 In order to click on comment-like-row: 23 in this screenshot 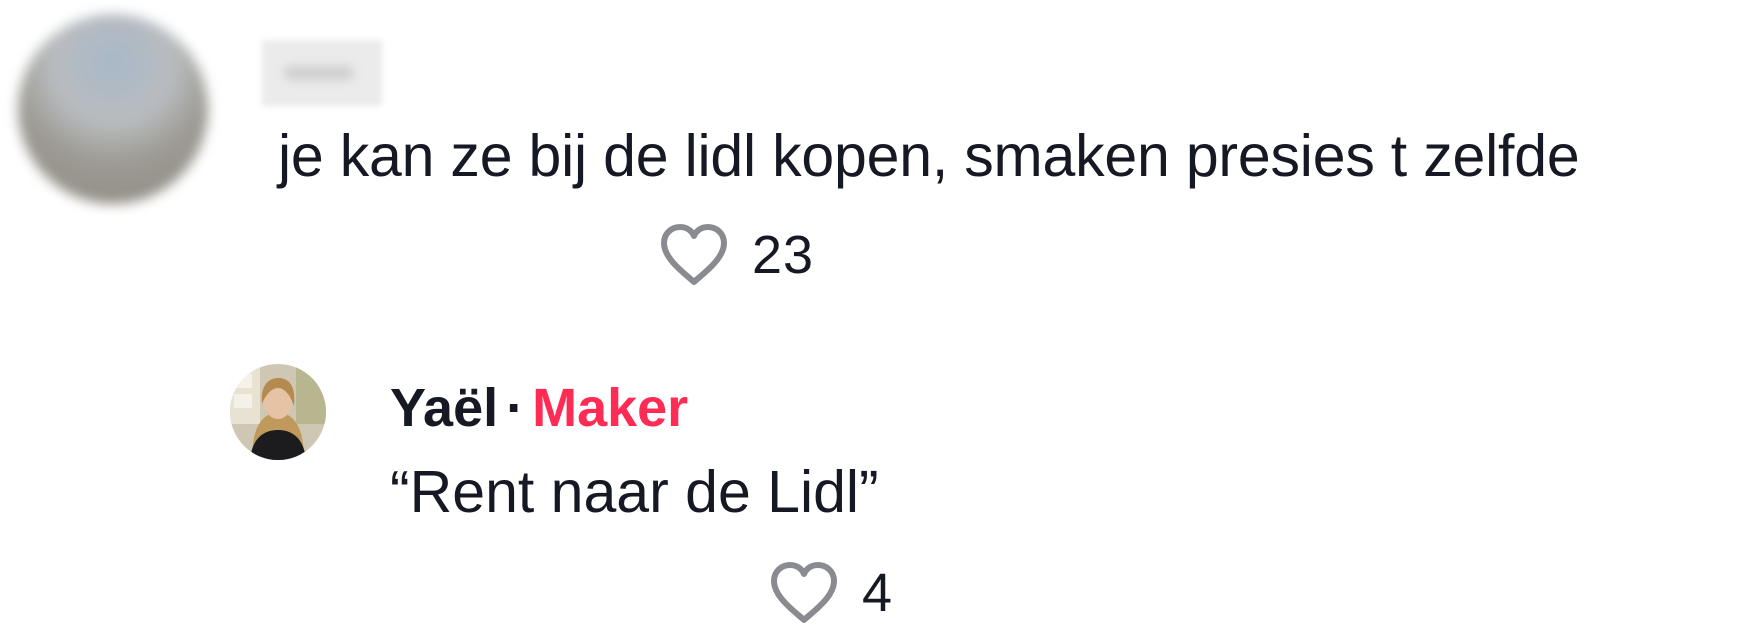, I will do `click(736, 255)`.